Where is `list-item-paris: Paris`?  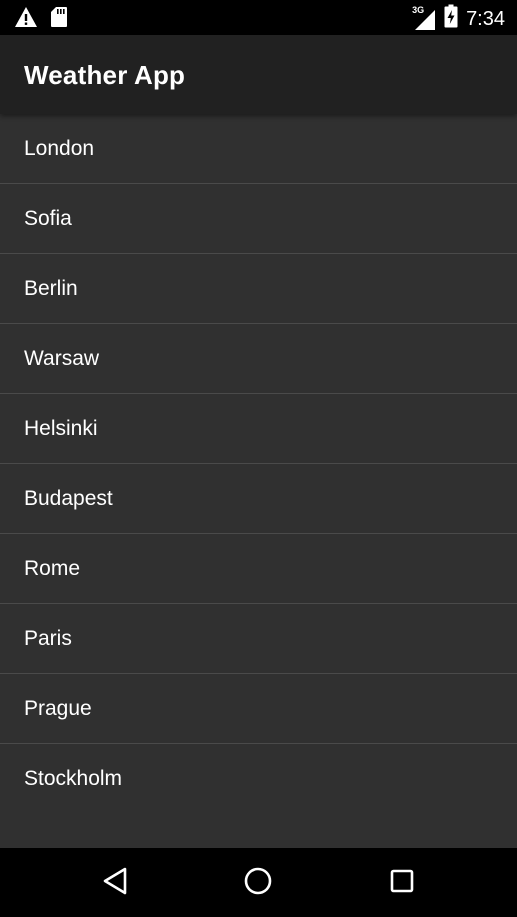
list-item-paris: Paris is located at coordinates (258, 639).